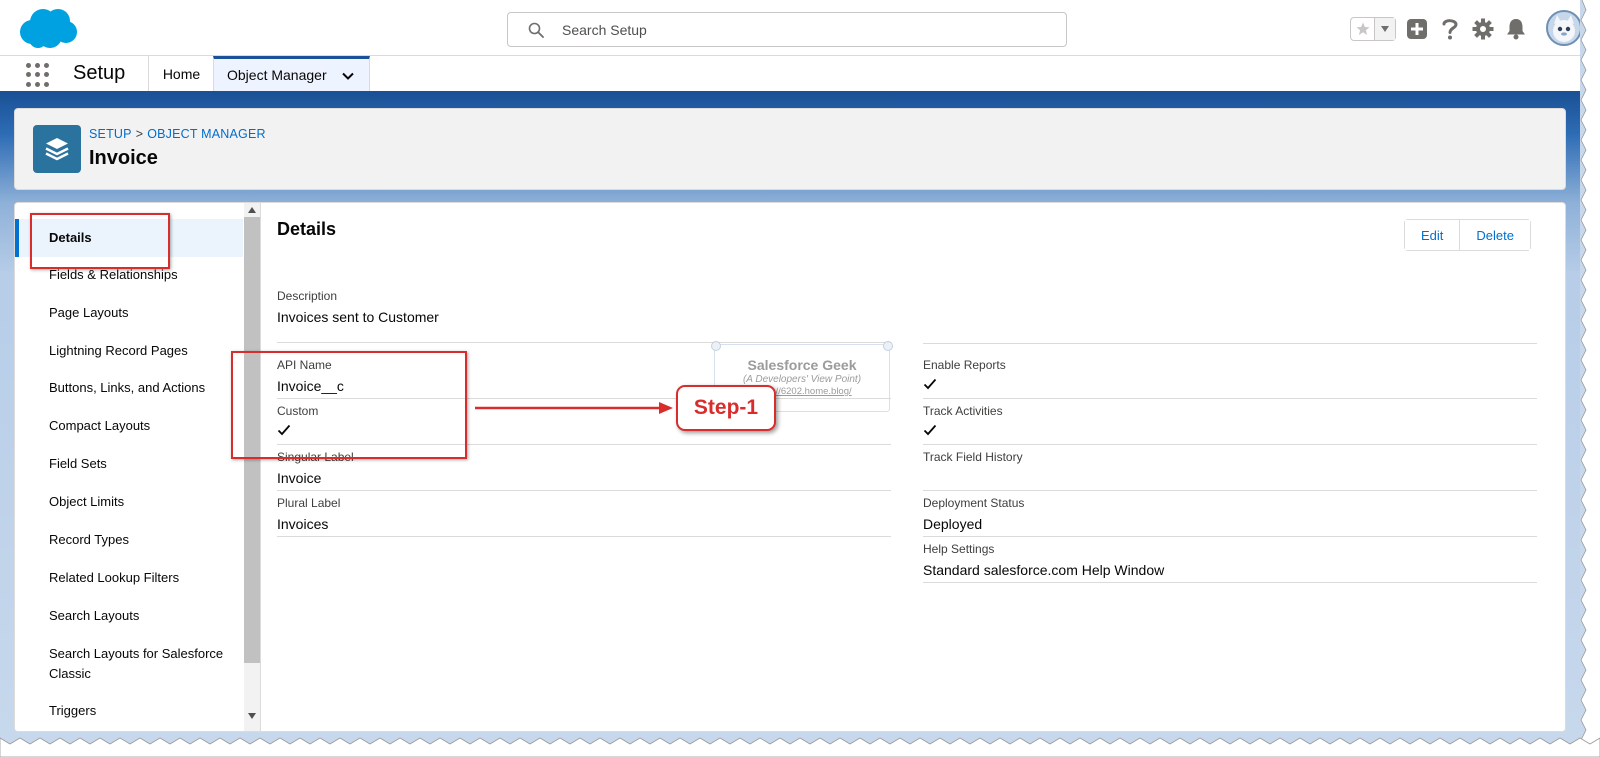  What do you see at coordinates (129, 711) in the screenshot?
I see `sidebar-item-triggers: Triggers` at bounding box center [129, 711].